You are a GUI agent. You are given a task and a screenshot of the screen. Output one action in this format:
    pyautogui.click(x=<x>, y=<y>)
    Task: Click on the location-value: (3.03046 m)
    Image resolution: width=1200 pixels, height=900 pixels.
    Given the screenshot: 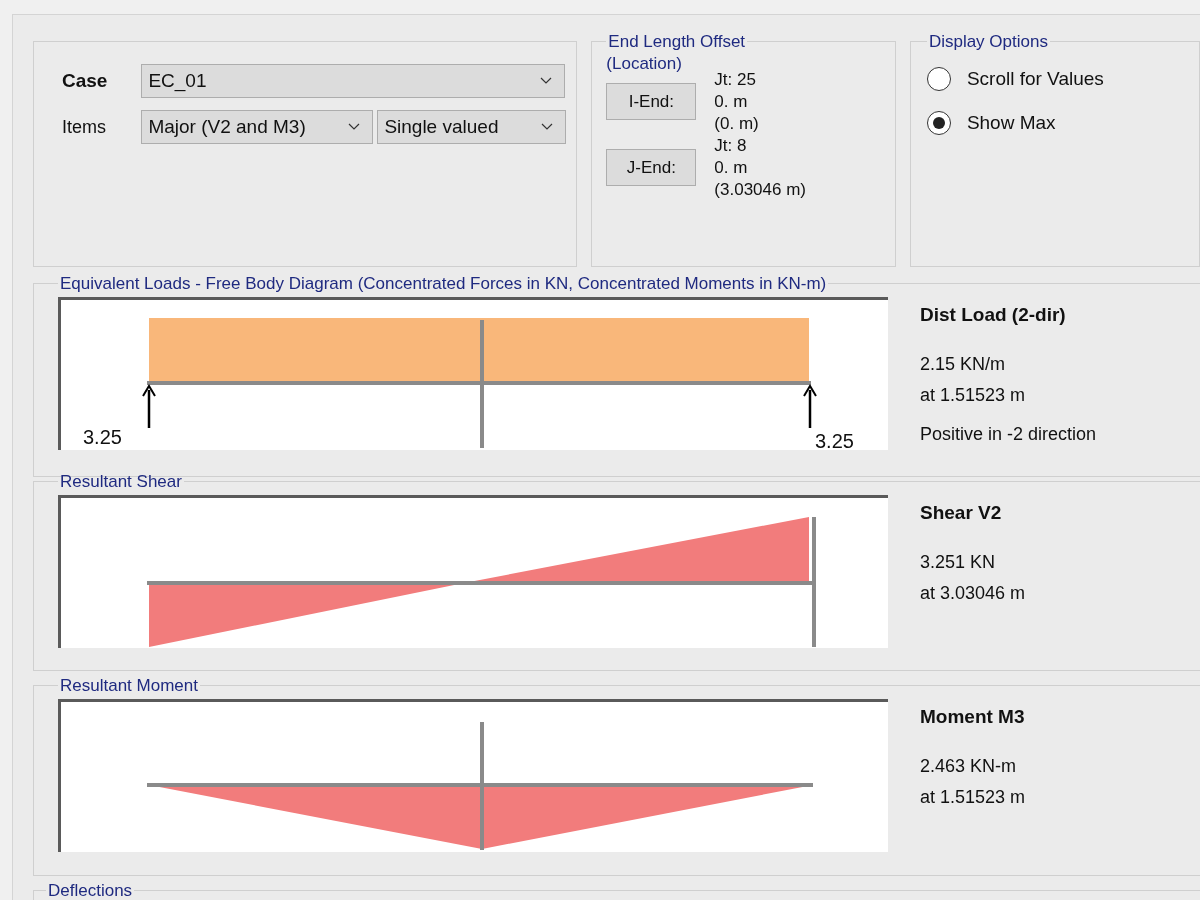 What is the action you would take?
    pyautogui.click(x=760, y=189)
    